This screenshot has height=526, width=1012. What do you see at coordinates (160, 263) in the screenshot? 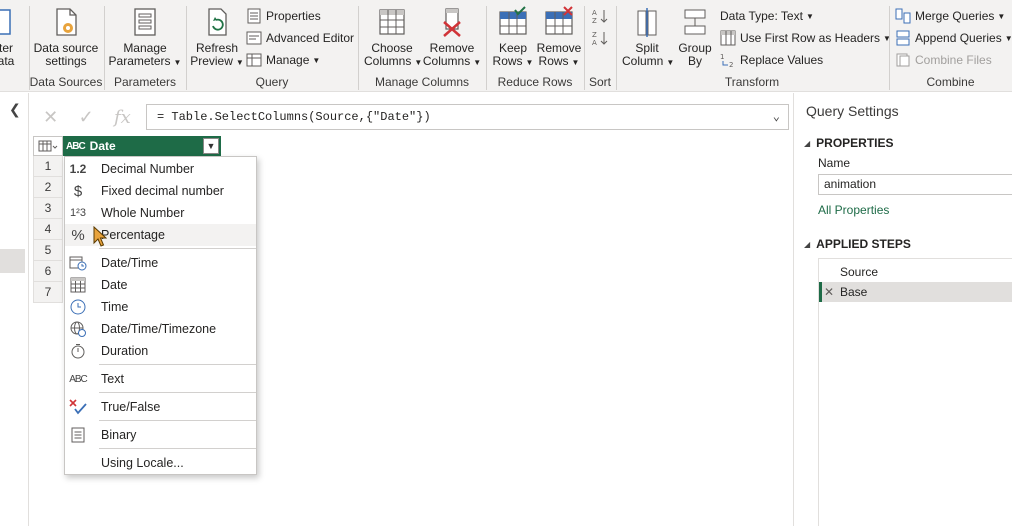
I see `menu-item-datetime: Date/Time` at bounding box center [160, 263].